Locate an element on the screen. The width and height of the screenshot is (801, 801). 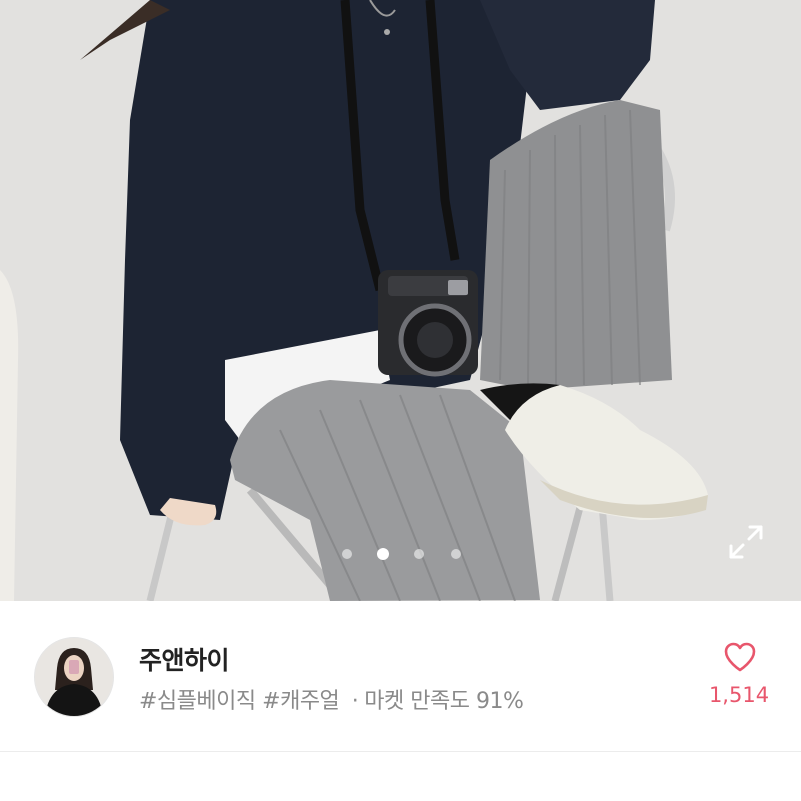
shop-name: 주앤하이 is located at coordinates (184, 659).